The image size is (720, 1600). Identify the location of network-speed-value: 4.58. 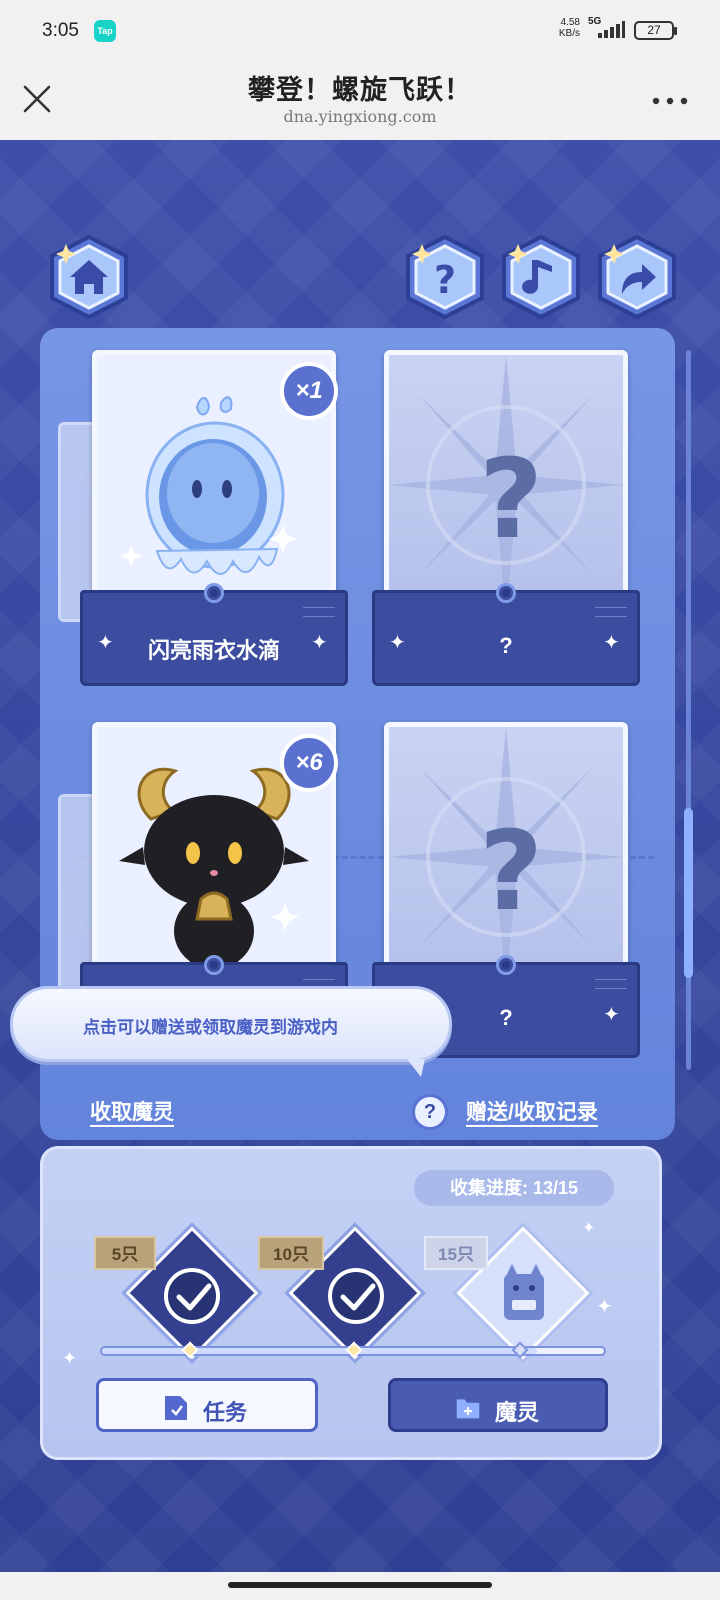
(570, 22).